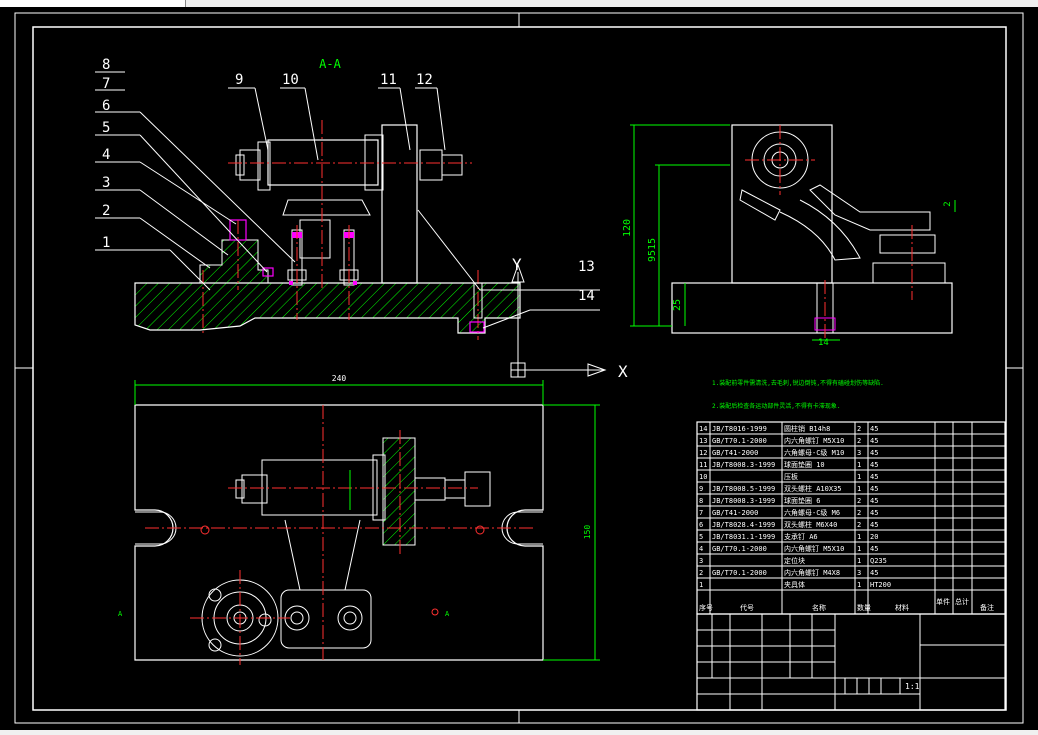 The image size is (1038, 735). I want to click on balloon-14: 14, so click(586, 296).